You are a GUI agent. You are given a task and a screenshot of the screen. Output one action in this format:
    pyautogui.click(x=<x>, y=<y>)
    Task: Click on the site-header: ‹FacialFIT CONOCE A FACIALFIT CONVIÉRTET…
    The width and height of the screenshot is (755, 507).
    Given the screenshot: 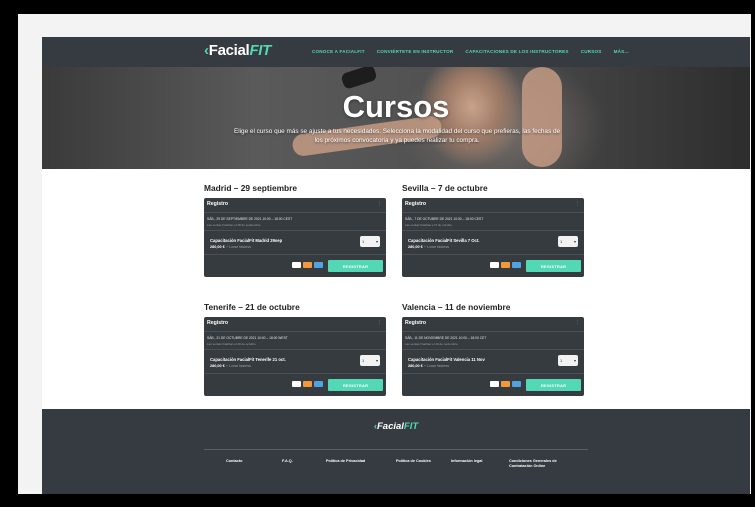 What is the action you would take?
    pyautogui.click(x=396, y=52)
    